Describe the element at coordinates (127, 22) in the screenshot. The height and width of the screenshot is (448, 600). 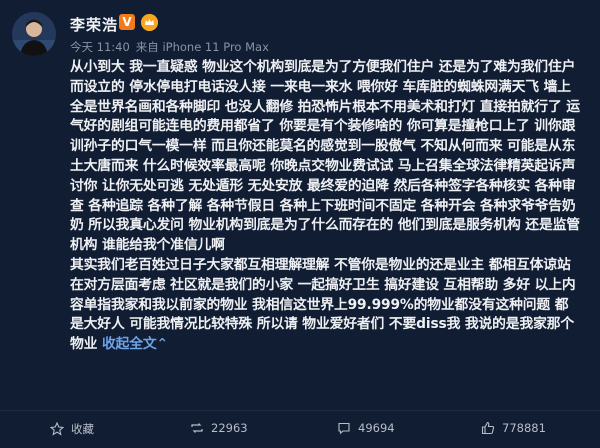
I see `verified-badge-icon: V` at that location.